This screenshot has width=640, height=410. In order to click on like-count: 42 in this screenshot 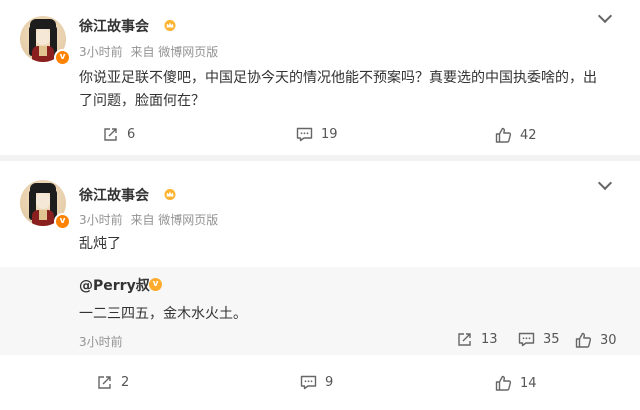, I will do `click(528, 135)`.